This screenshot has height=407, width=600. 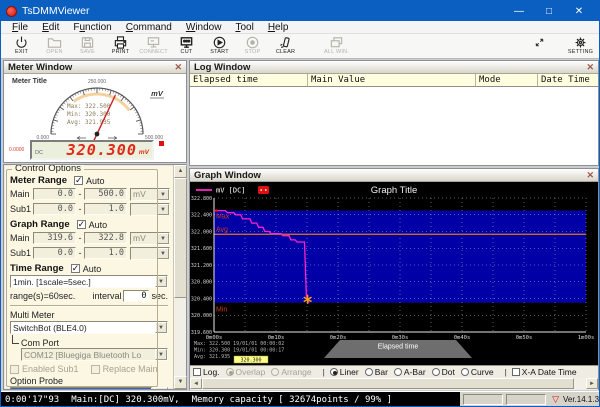 What do you see at coordinates (206, 372) in the screenshot?
I see `checkbox-log-: Log.` at bounding box center [206, 372].